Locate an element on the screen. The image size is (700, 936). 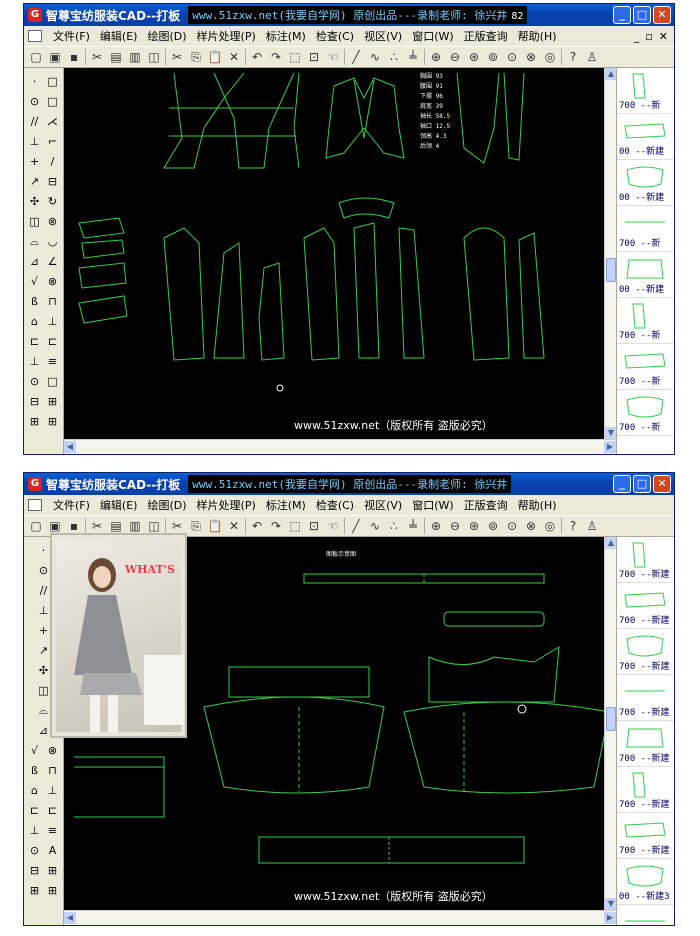
zoom-window-icon: ⊛ is located at coordinates (474, 57).